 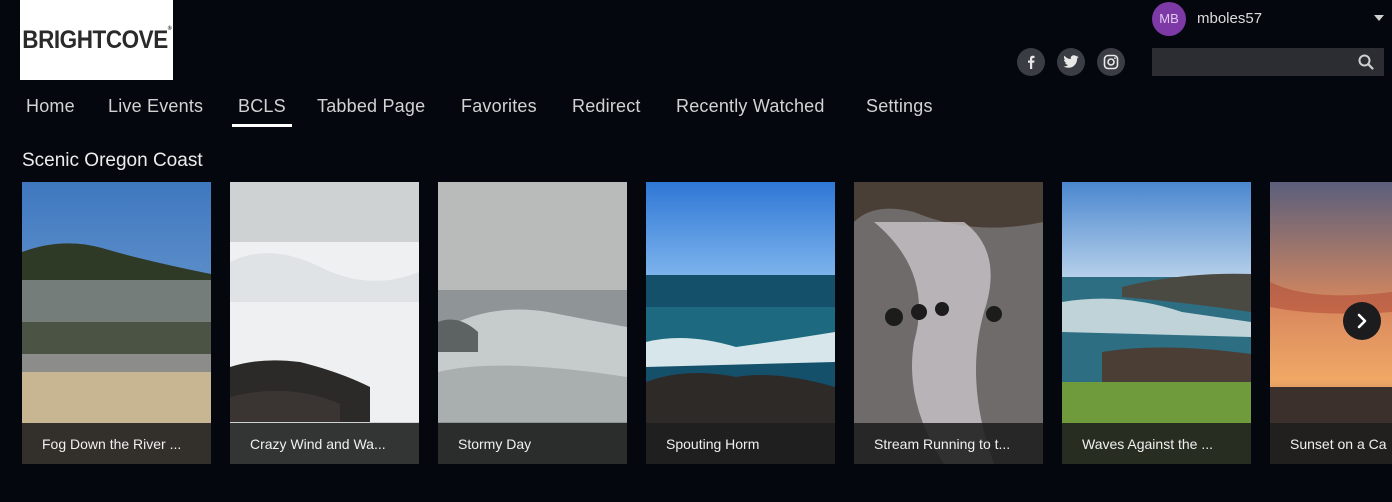 What do you see at coordinates (1366, 64) in the screenshot?
I see `search-icon` at bounding box center [1366, 64].